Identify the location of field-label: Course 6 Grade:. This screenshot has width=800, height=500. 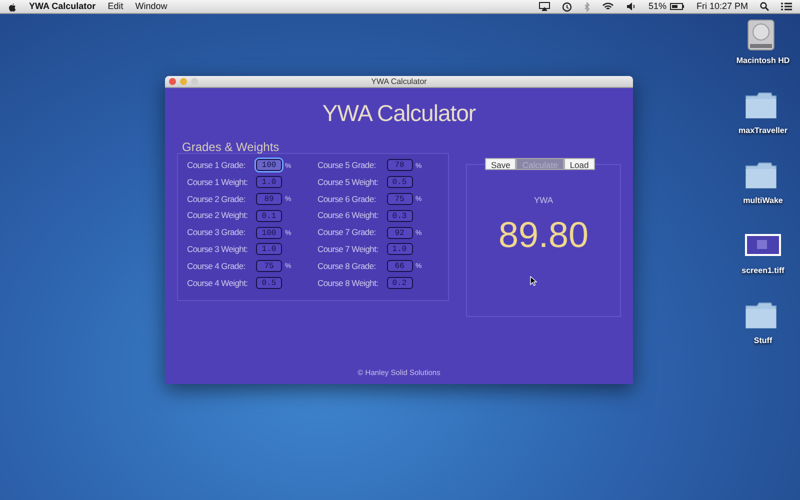
(347, 199).